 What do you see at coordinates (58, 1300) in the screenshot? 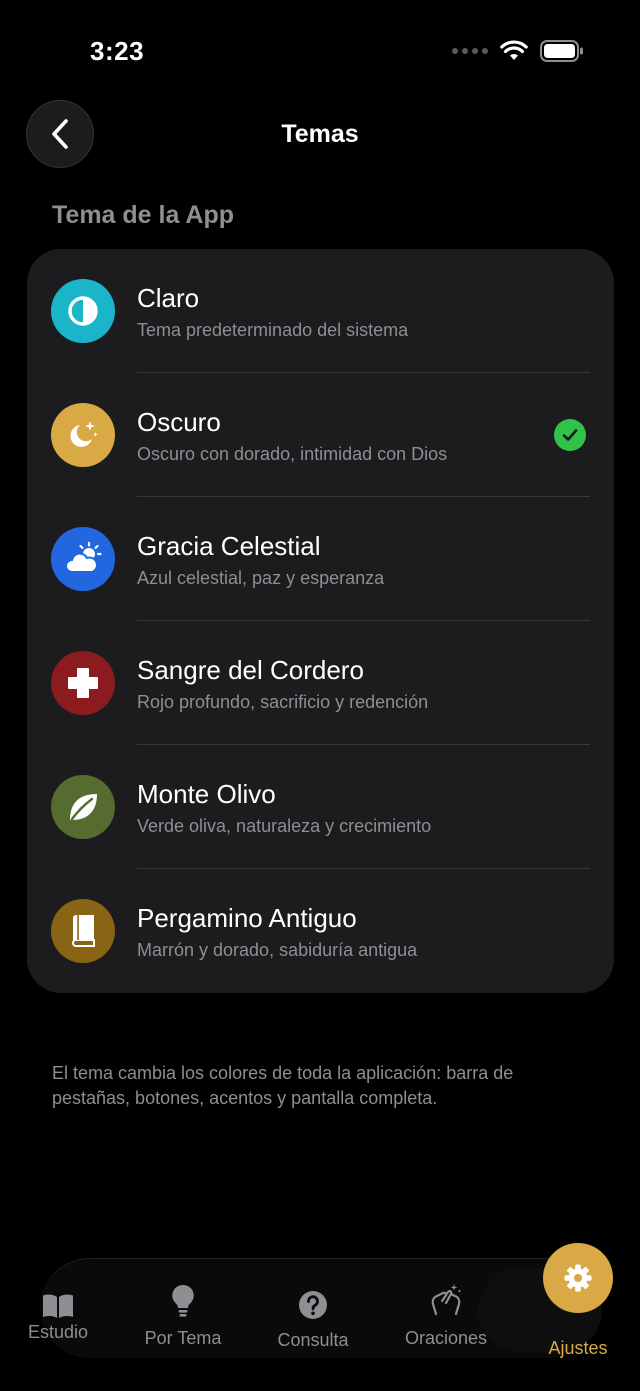
I see `open-book-icon` at bounding box center [58, 1300].